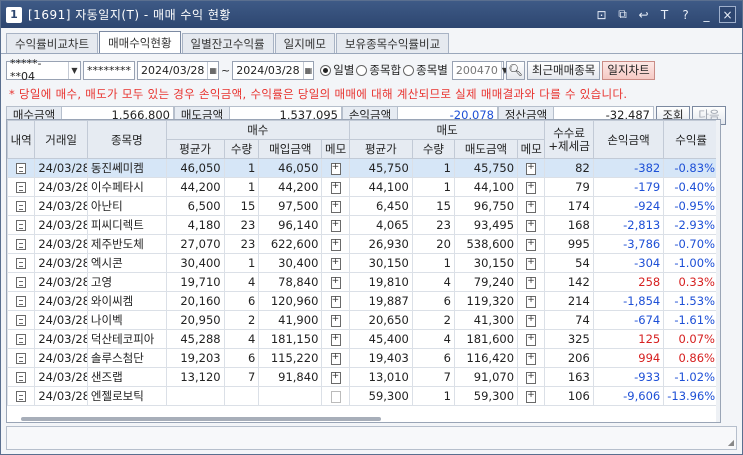 The width and height of the screenshot is (743, 455). I want to click on recent-trades-button: 최근매매종목, so click(563, 70).